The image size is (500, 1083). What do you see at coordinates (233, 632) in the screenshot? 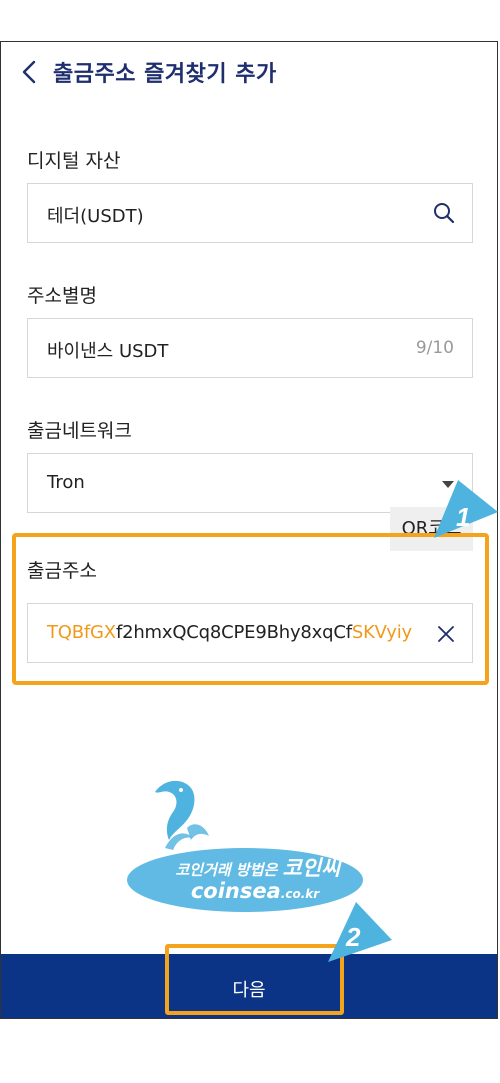
I see `address-middle: f2hmxQCq8CPE9Bhy8xqCf` at bounding box center [233, 632].